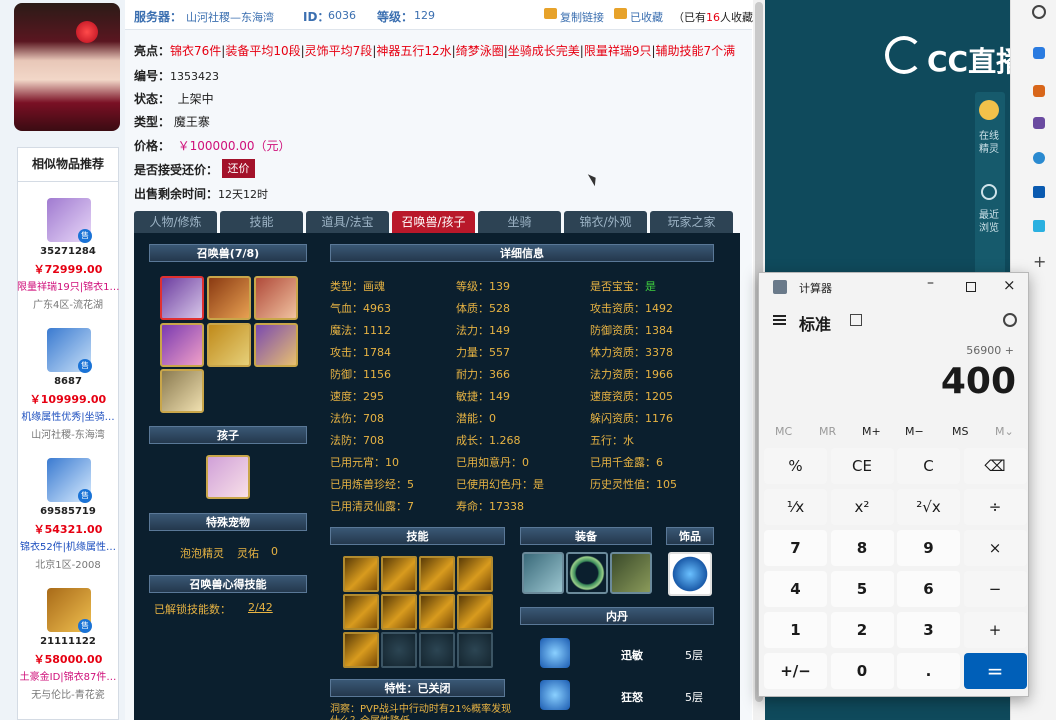 The image size is (1056, 720). What do you see at coordinates (795, 466) in the screenshot?
I see `calc-key-0-0: %` at bounding box center [795, 466].